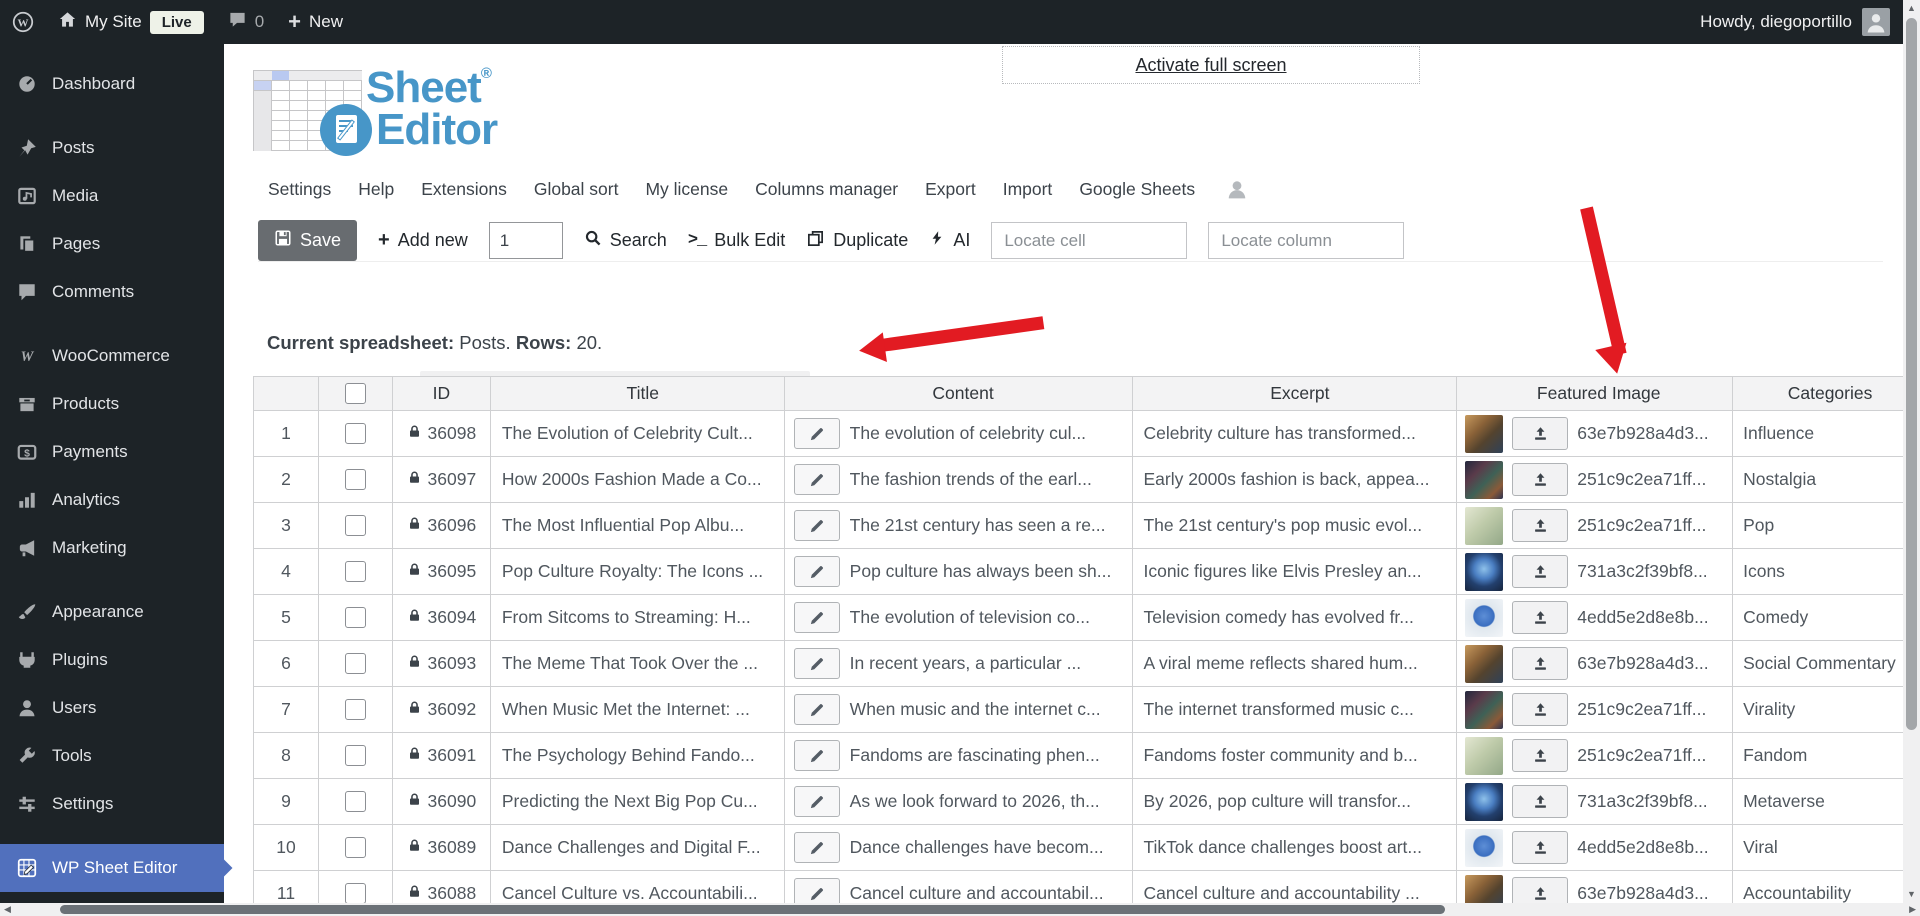  I want to click on cell-categories: Accountability, so click(1818, 887).